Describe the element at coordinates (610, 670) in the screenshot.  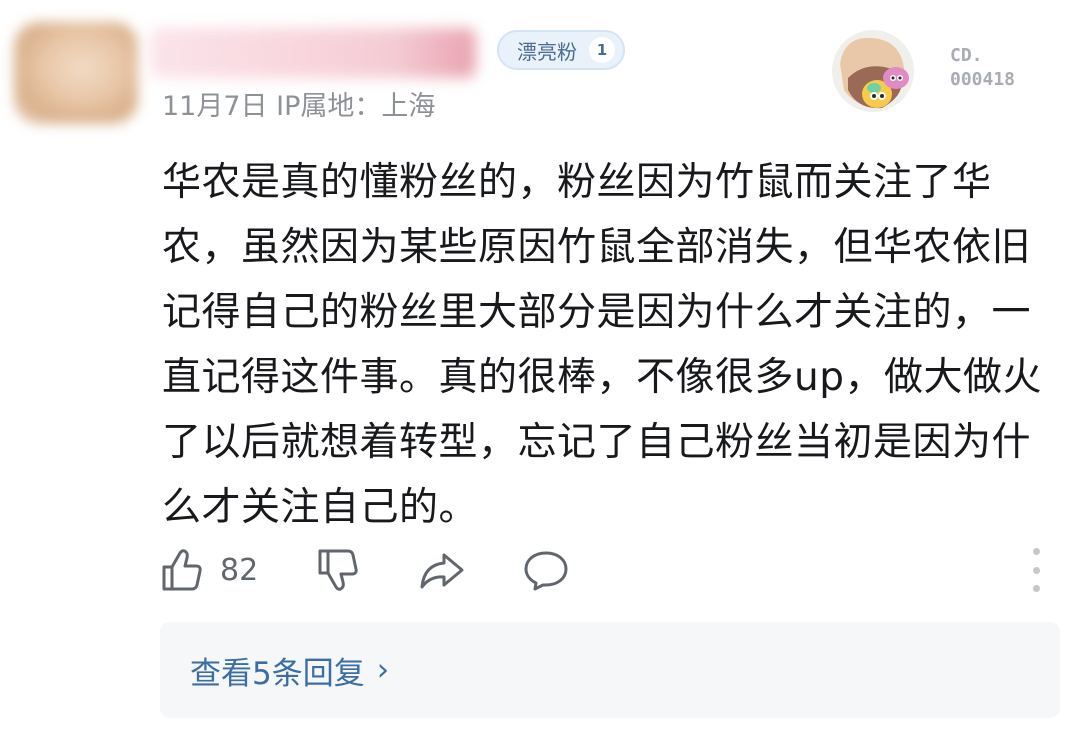
I see `view-replies-panel: 查看5条回复 ›` at that location.